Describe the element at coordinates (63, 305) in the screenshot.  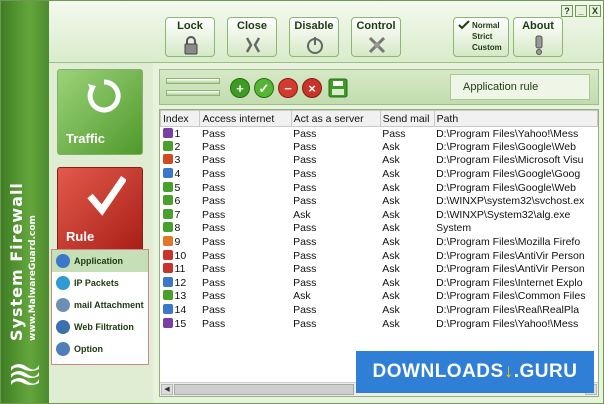
I see `mail-attachment-icon` at that location.